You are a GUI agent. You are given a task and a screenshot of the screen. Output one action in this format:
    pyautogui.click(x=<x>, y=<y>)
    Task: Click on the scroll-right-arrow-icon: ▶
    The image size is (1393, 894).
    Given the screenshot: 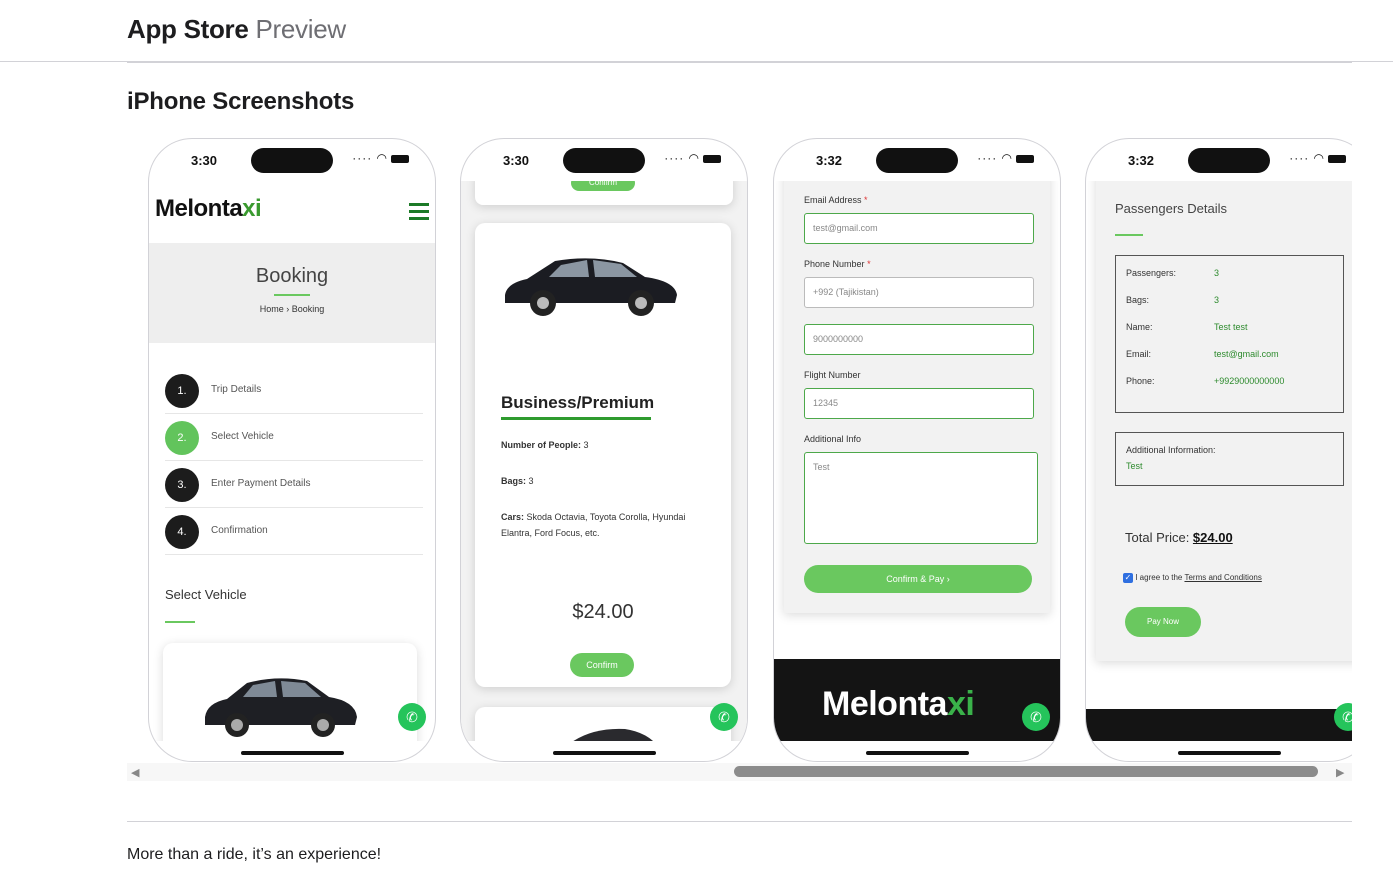 What is the action you would take?
    pyautogui.click(x=1340, y=772)
    